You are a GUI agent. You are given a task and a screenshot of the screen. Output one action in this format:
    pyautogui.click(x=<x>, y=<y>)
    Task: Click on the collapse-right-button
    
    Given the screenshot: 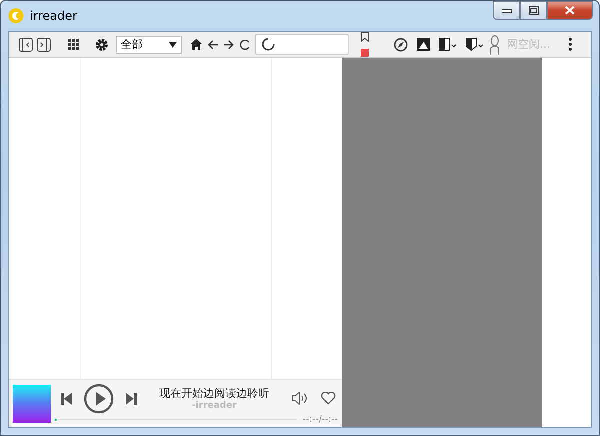 What is the action you would take?
    pyautogui.click(x=44, y=45)
    